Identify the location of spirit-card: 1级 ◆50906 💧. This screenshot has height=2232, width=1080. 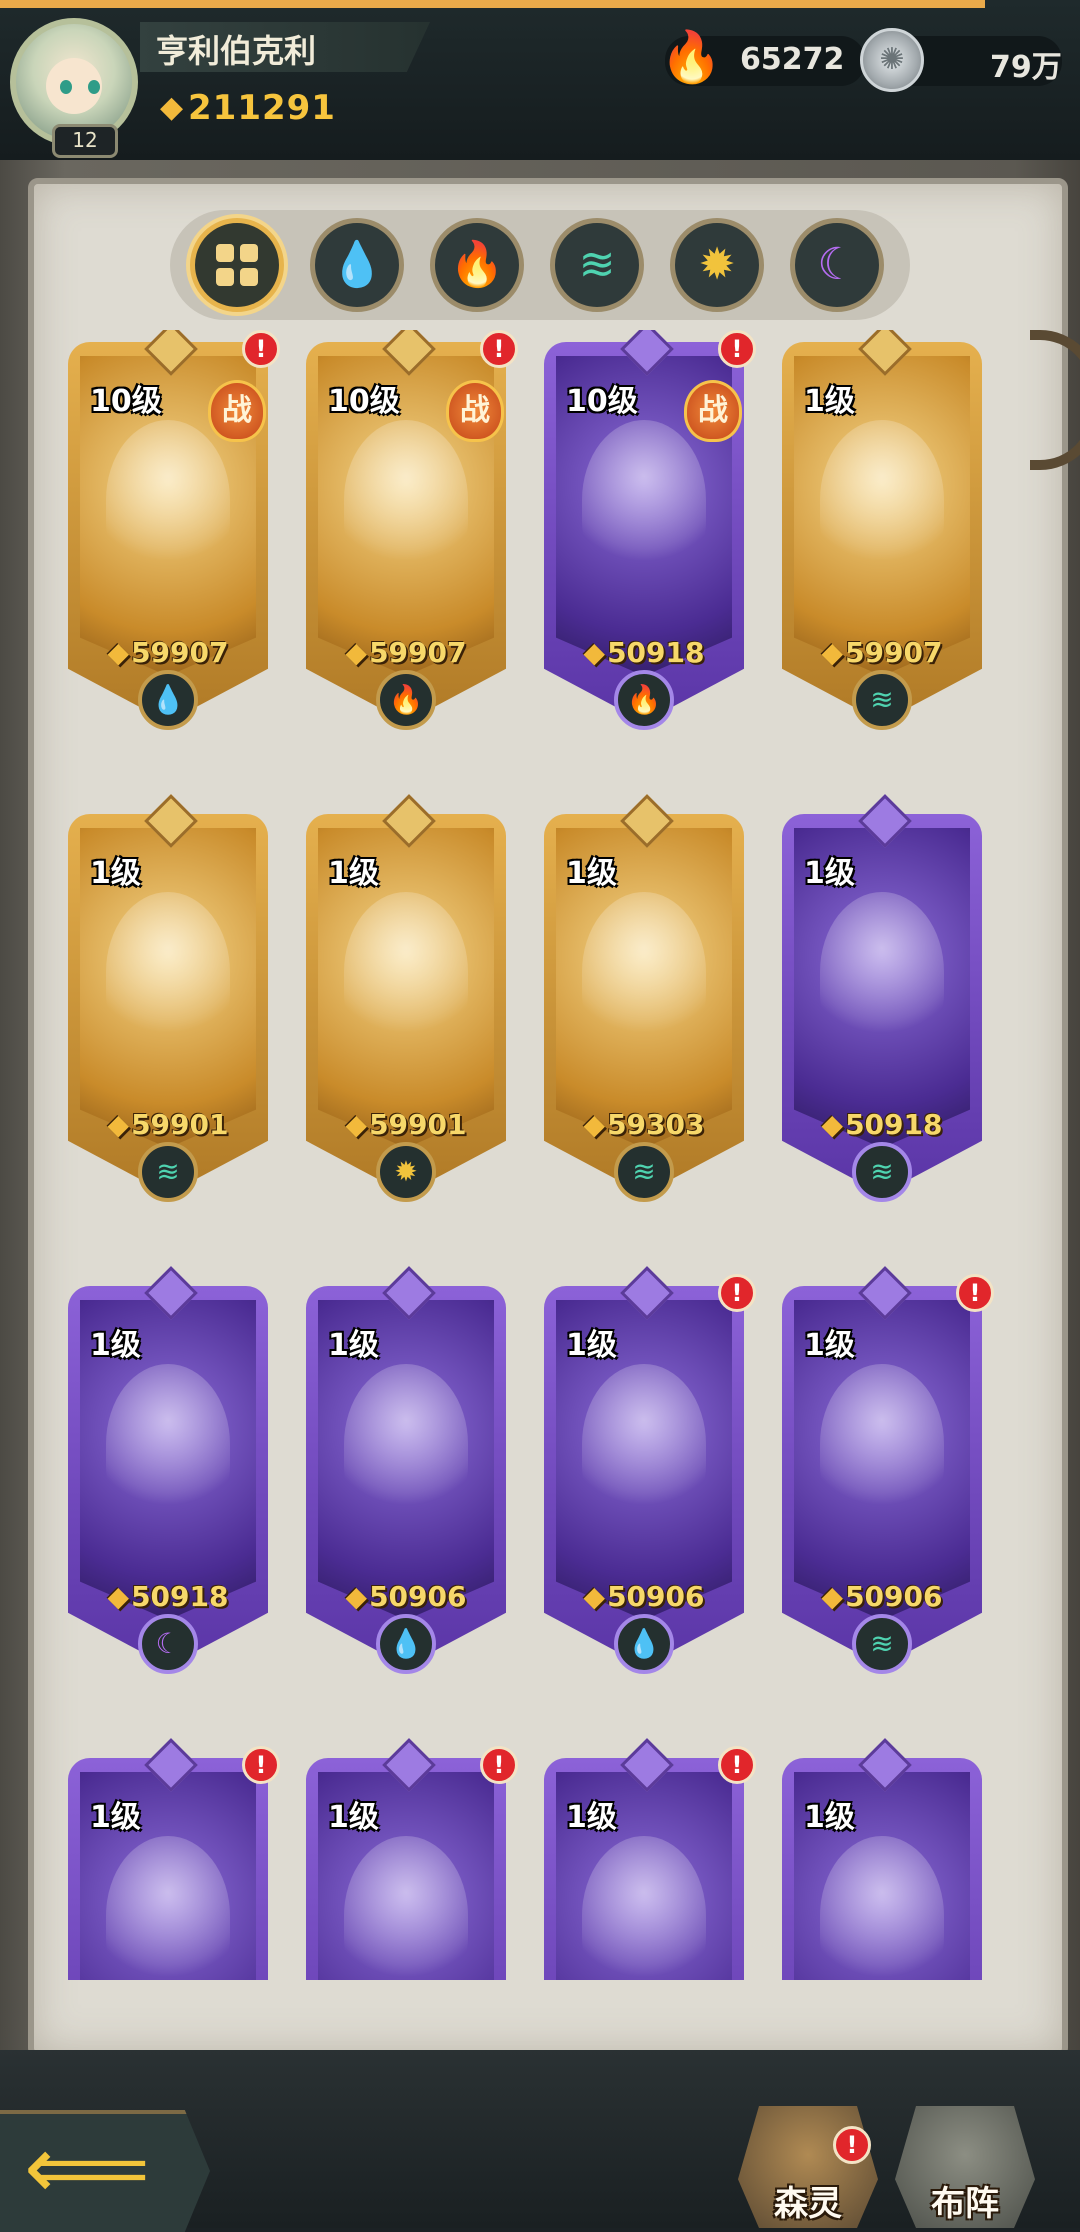
(406, 1475).